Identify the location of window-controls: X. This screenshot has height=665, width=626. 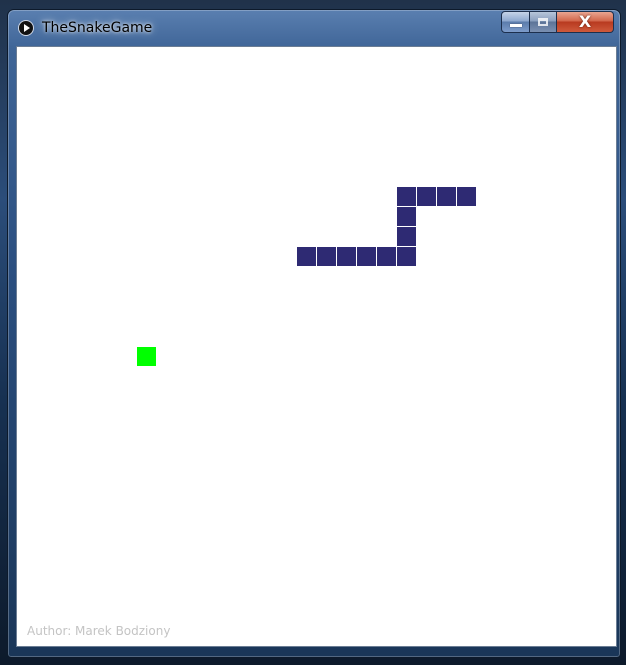
(557, 22).